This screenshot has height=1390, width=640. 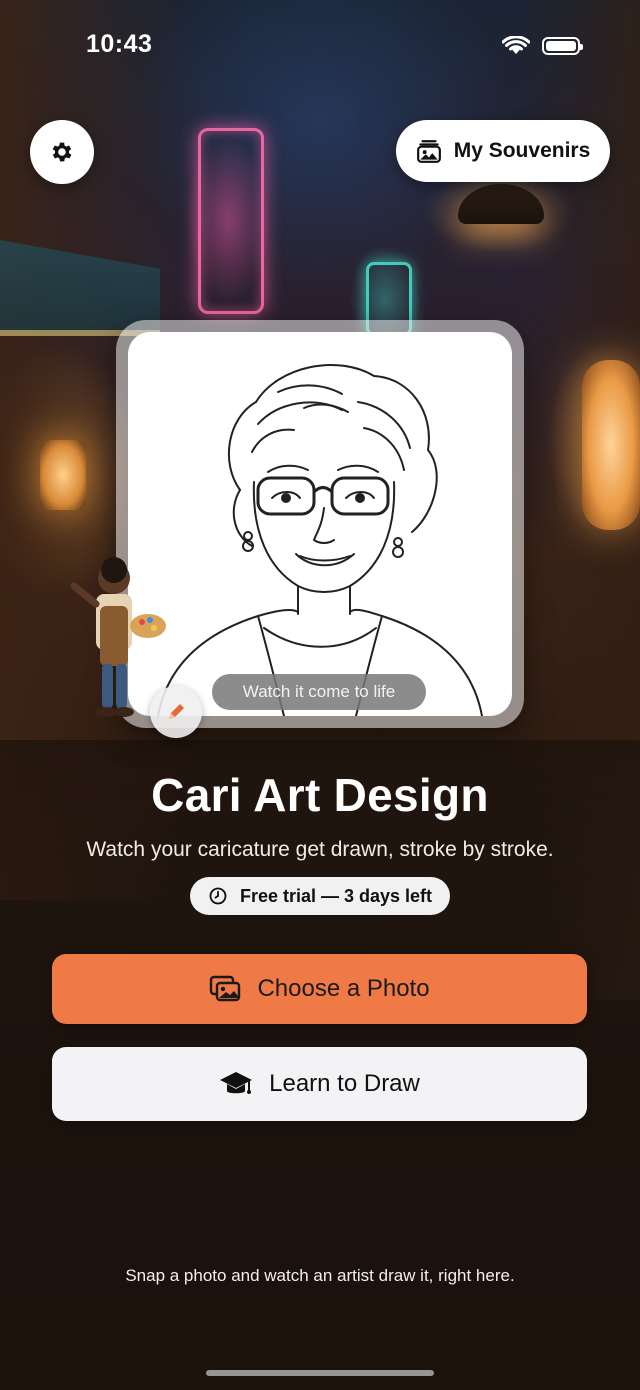 What do you see at coordinates (343, 988) in the screenshot?
I see `choose-photo-label: Choose a Photo` at bounding box center [343, 988].